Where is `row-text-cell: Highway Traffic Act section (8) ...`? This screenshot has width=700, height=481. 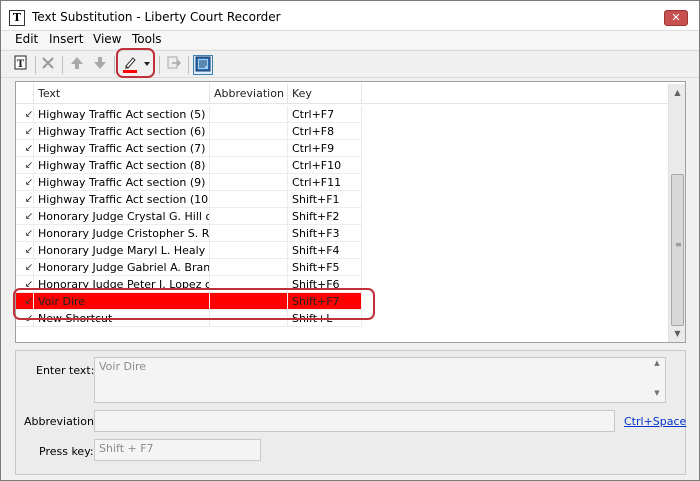 row-text-cell: Highway Traffic Act section (8) ... is located at coordinates (122, 165).